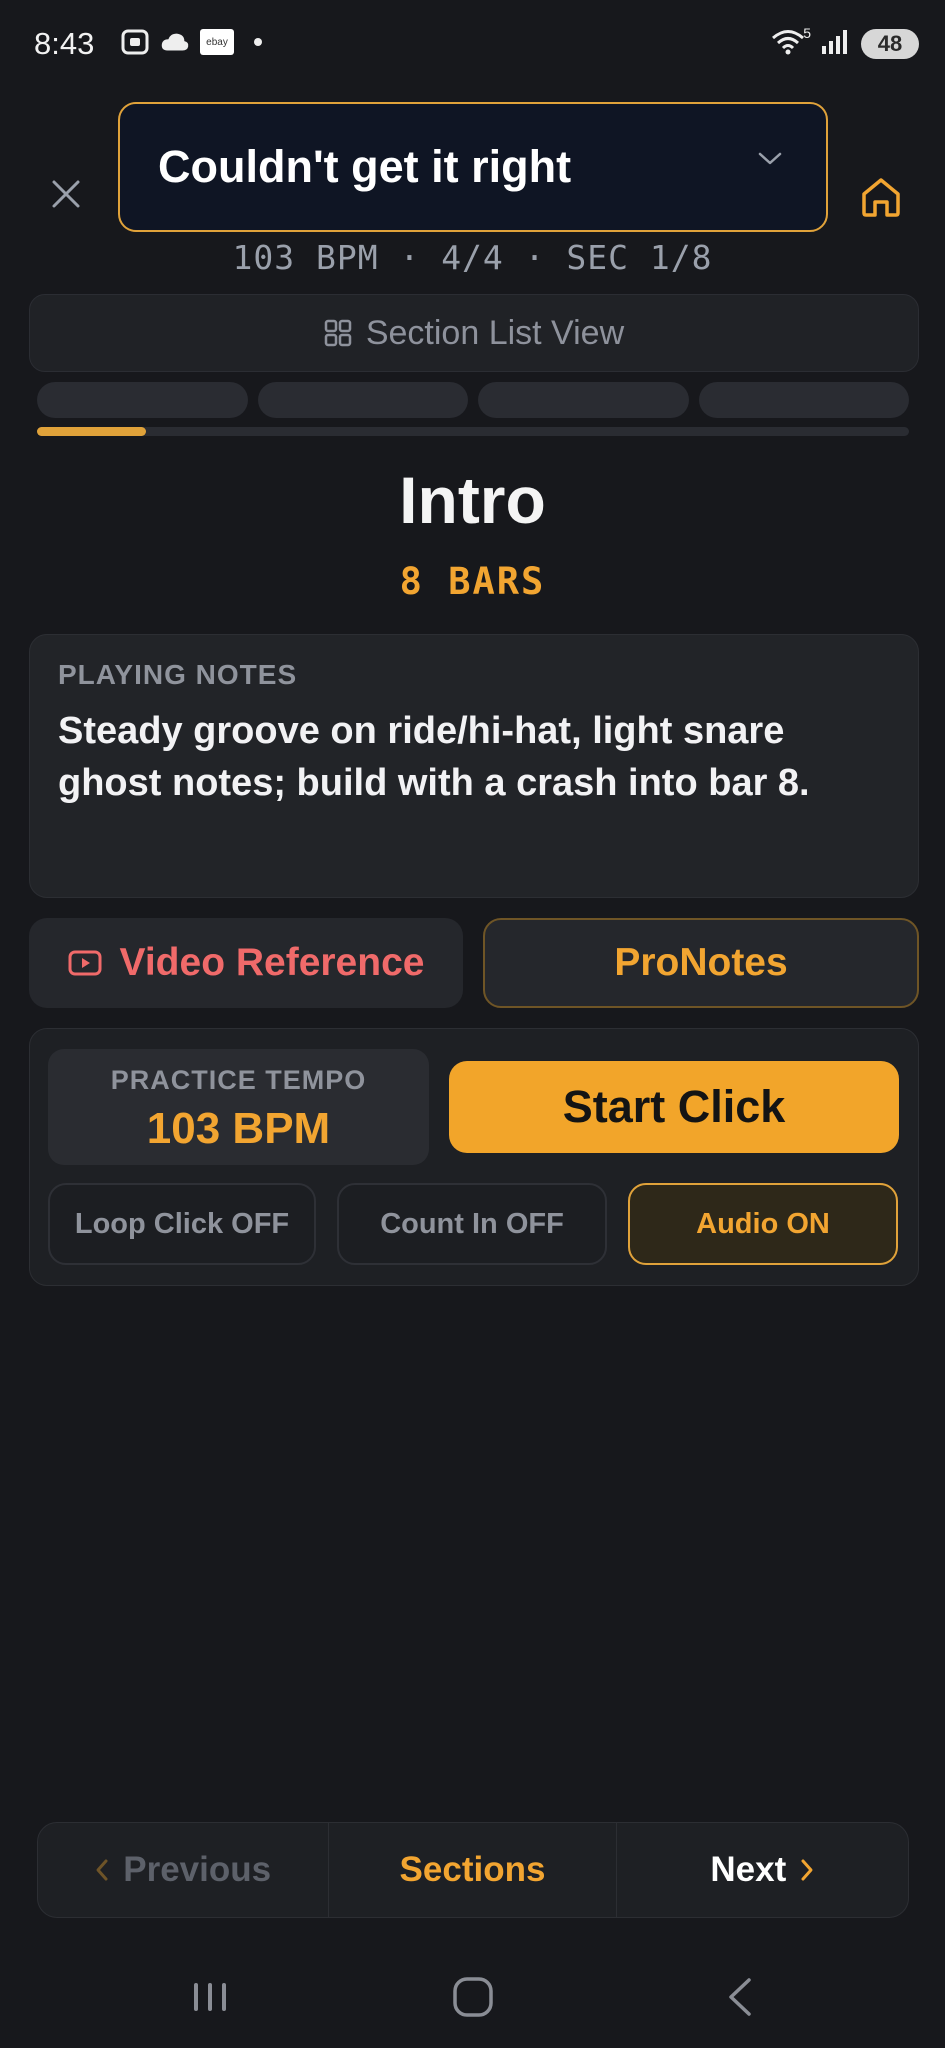 The height and width of the screenshot is (2048, 945). Describe the element at coordinates (135, 42) in the screenshot. I see `screenshot-icon` at that location.